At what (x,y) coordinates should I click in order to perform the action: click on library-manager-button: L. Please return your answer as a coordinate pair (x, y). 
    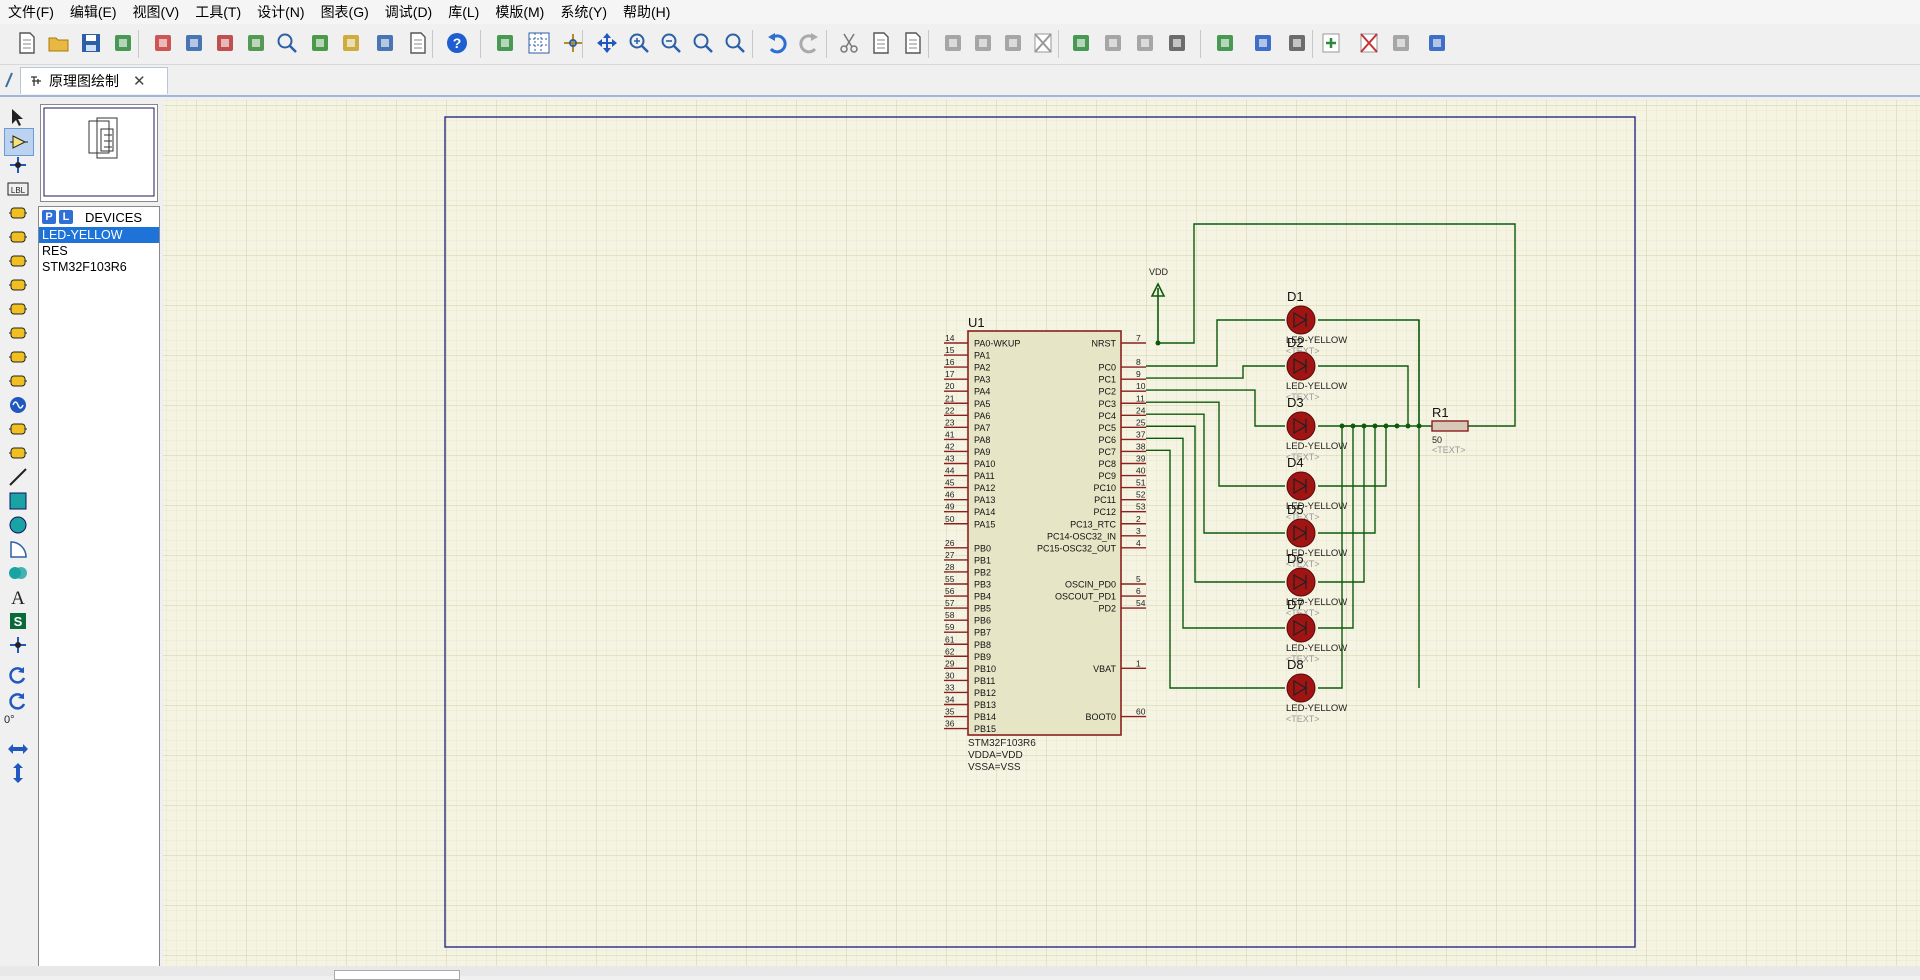
    Looking at the image, I should click on (66, 217).